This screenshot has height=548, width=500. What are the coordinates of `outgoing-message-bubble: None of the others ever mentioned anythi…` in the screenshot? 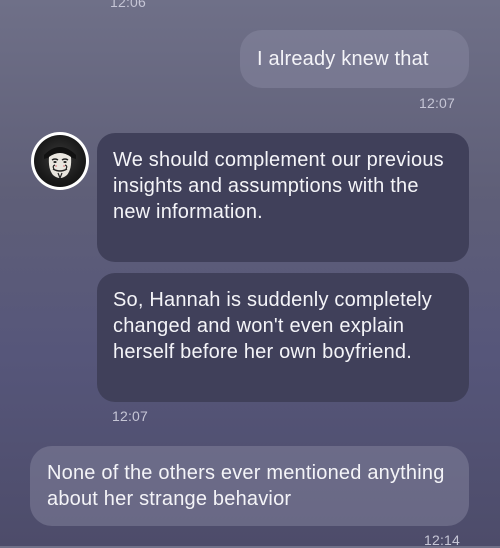 It's located at (249, 486).